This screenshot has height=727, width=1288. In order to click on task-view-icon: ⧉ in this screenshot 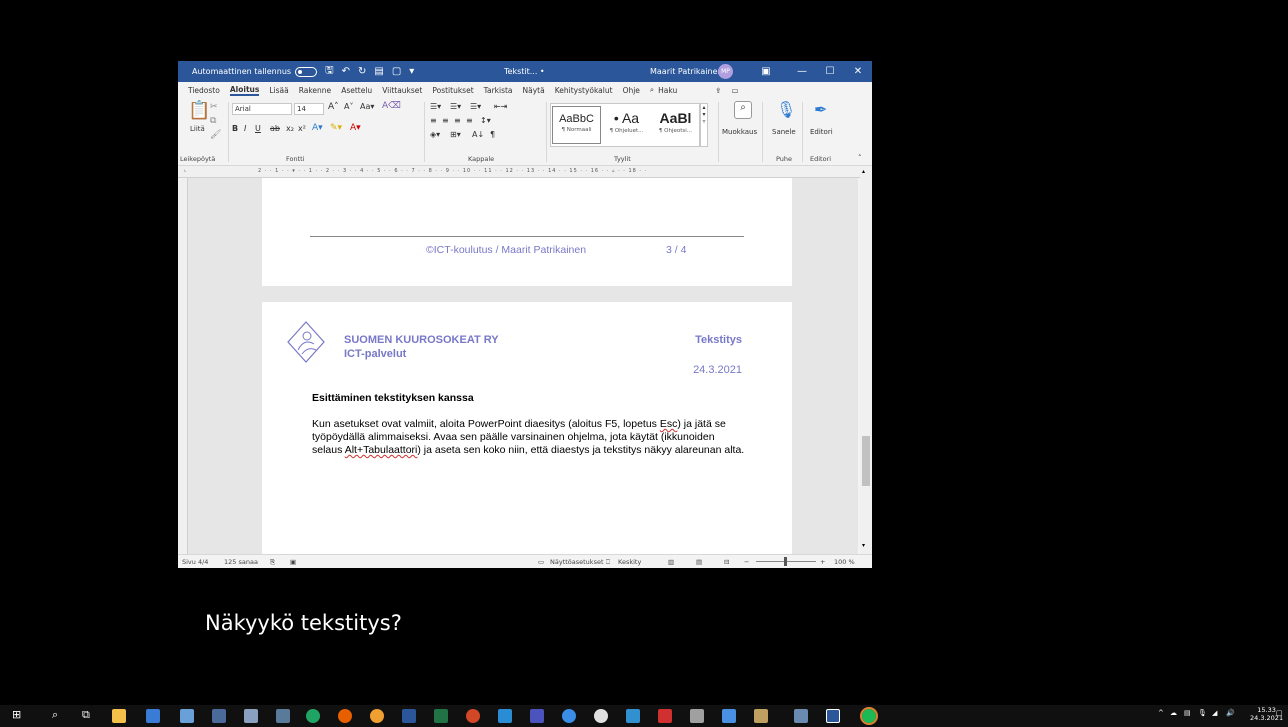, I will do `click(89, 715)`.